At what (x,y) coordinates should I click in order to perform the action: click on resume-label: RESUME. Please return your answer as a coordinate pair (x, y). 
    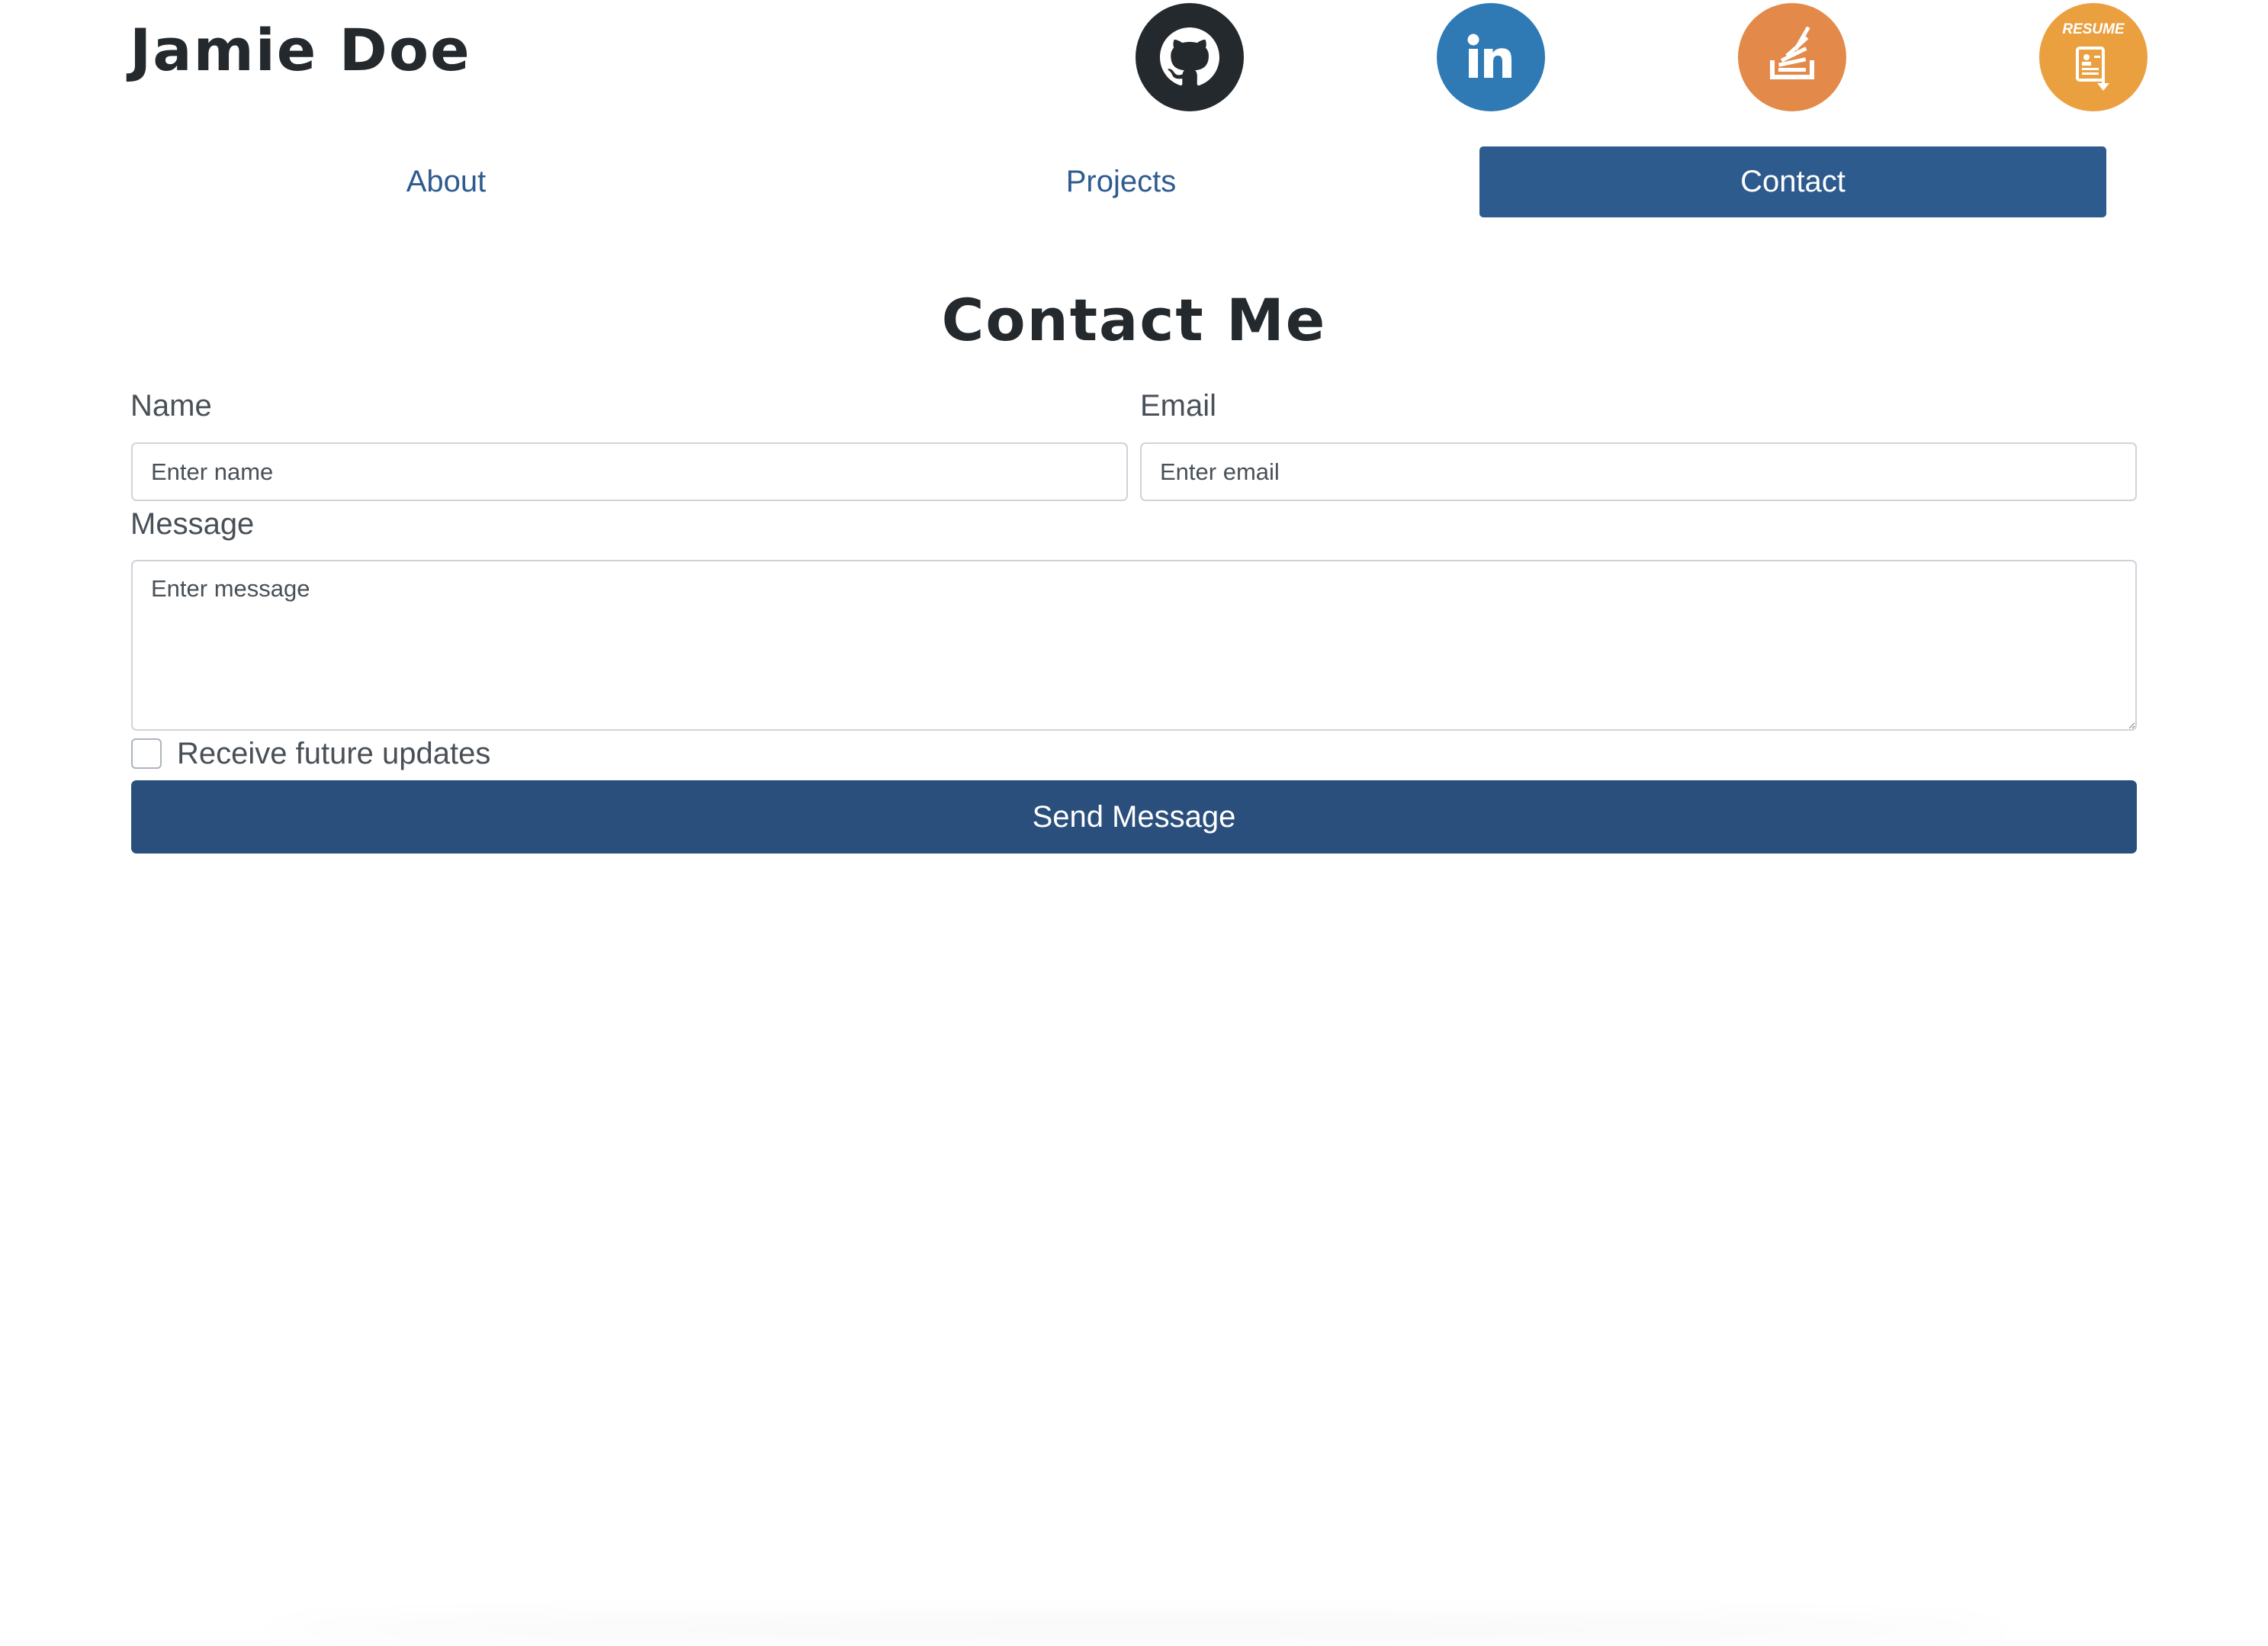
    Looking at the image, I should click on (2093, 29).